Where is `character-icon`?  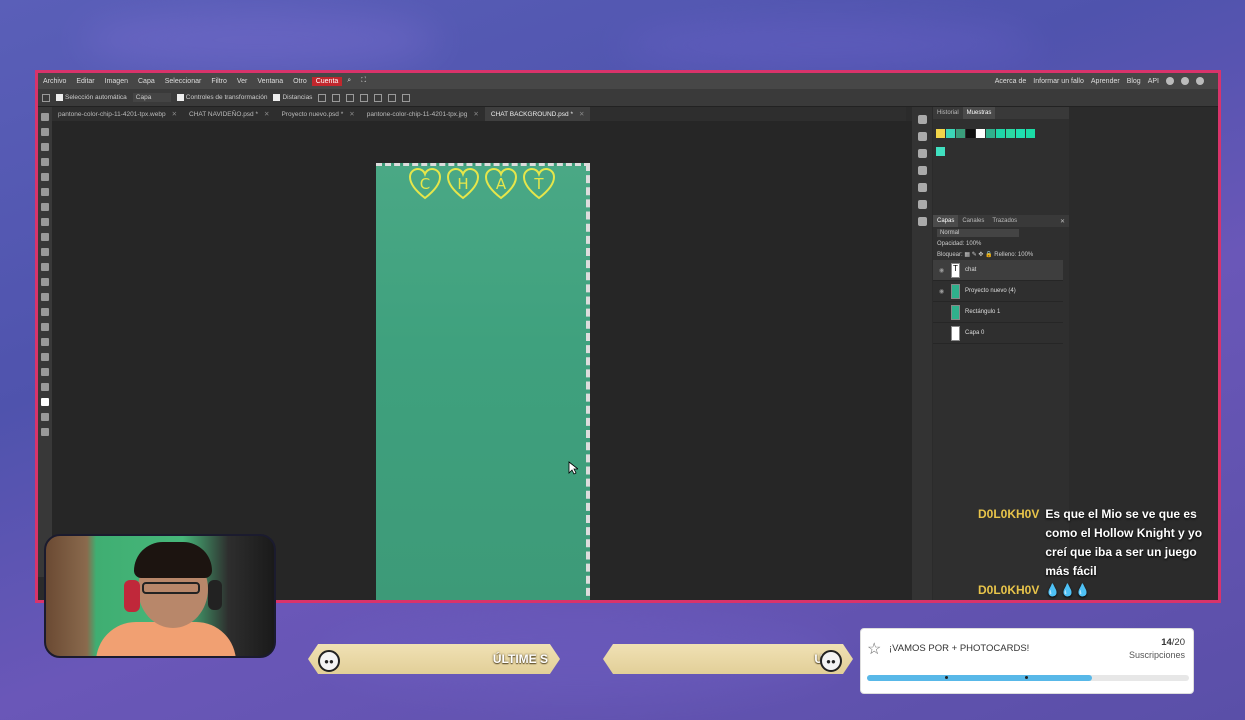
character-icon is located at coordinates (922, 170).